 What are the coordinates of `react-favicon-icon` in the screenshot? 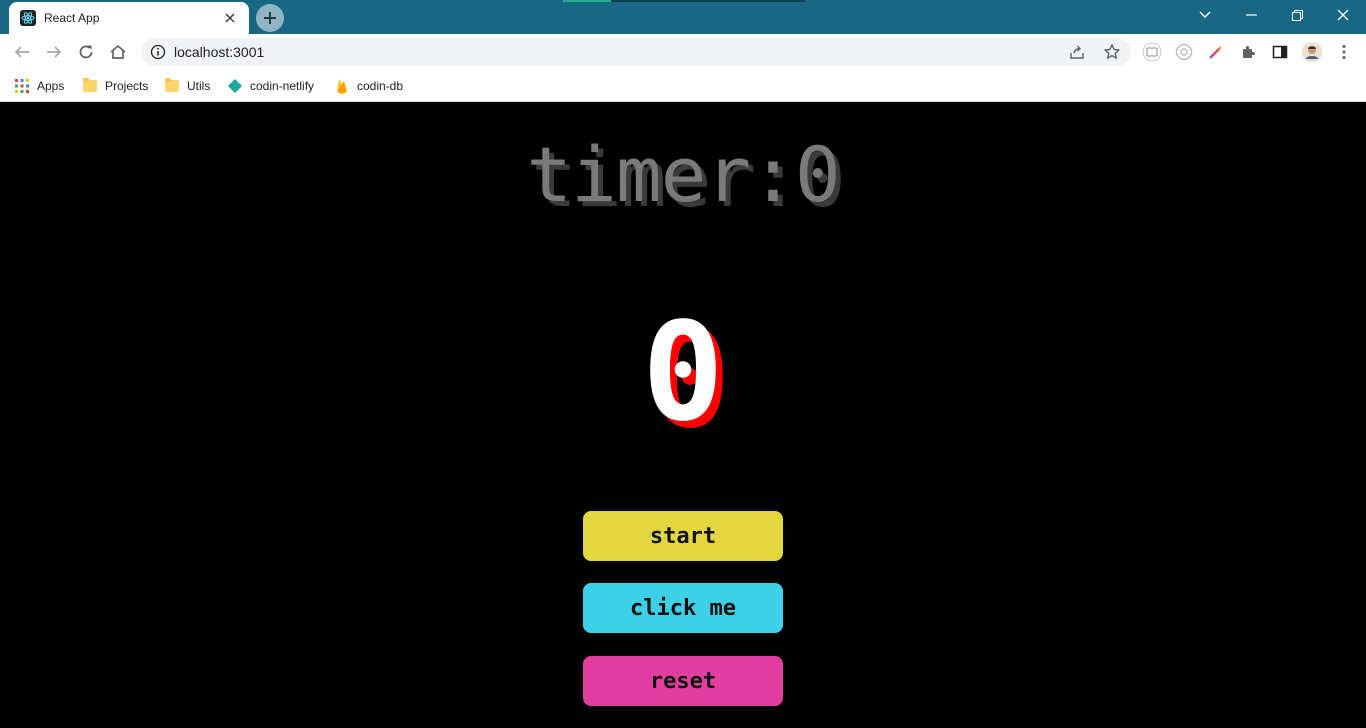 It's located at (28, 18).